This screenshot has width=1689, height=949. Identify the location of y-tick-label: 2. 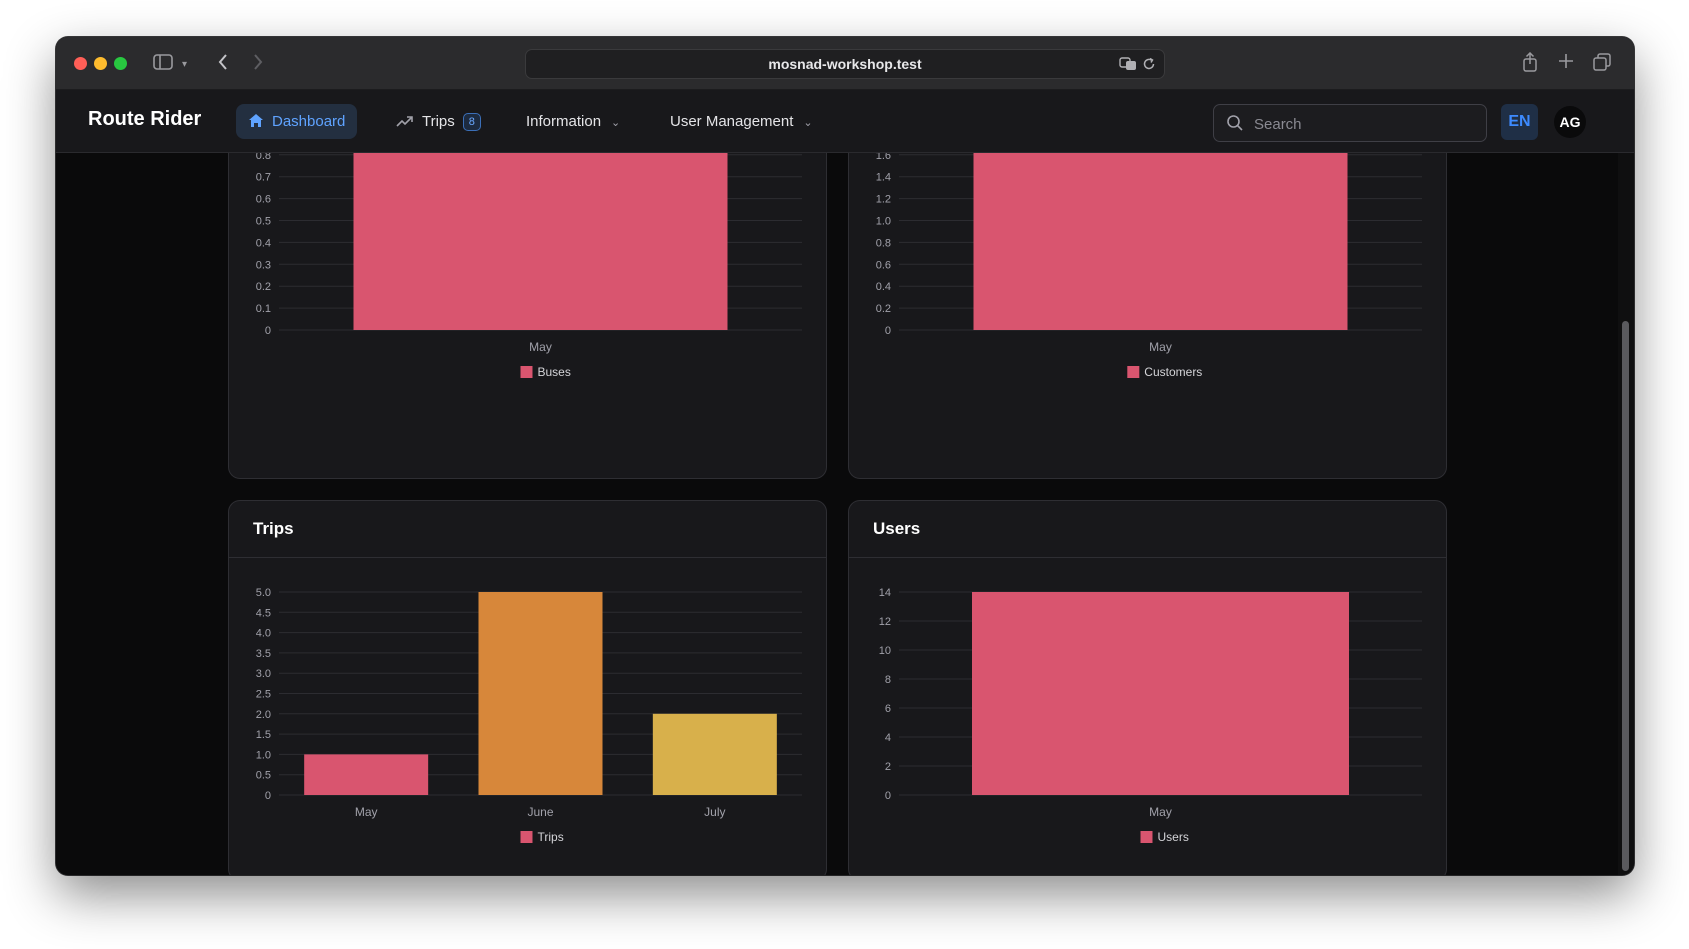
(888, 767).